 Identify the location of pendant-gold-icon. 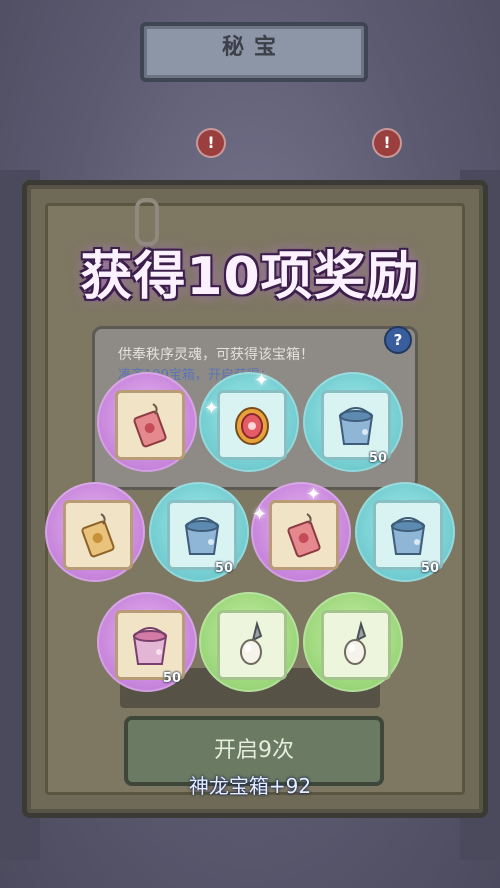
(98, 535).